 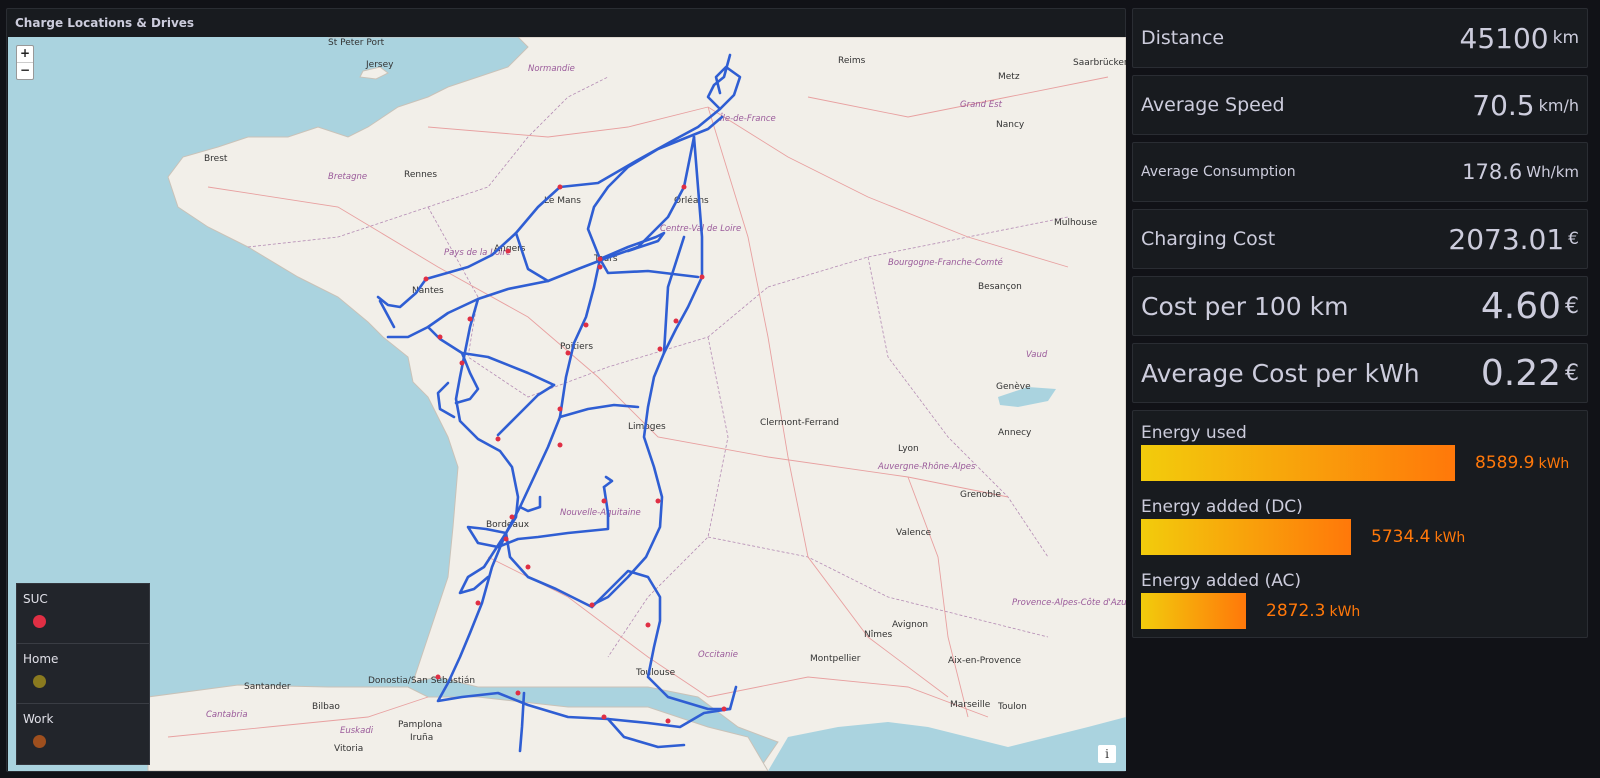 What do you see at coordinates (356, 43) in the screenshot?
I see `map-label: St Peter Port` at bounding box center [356, 43].